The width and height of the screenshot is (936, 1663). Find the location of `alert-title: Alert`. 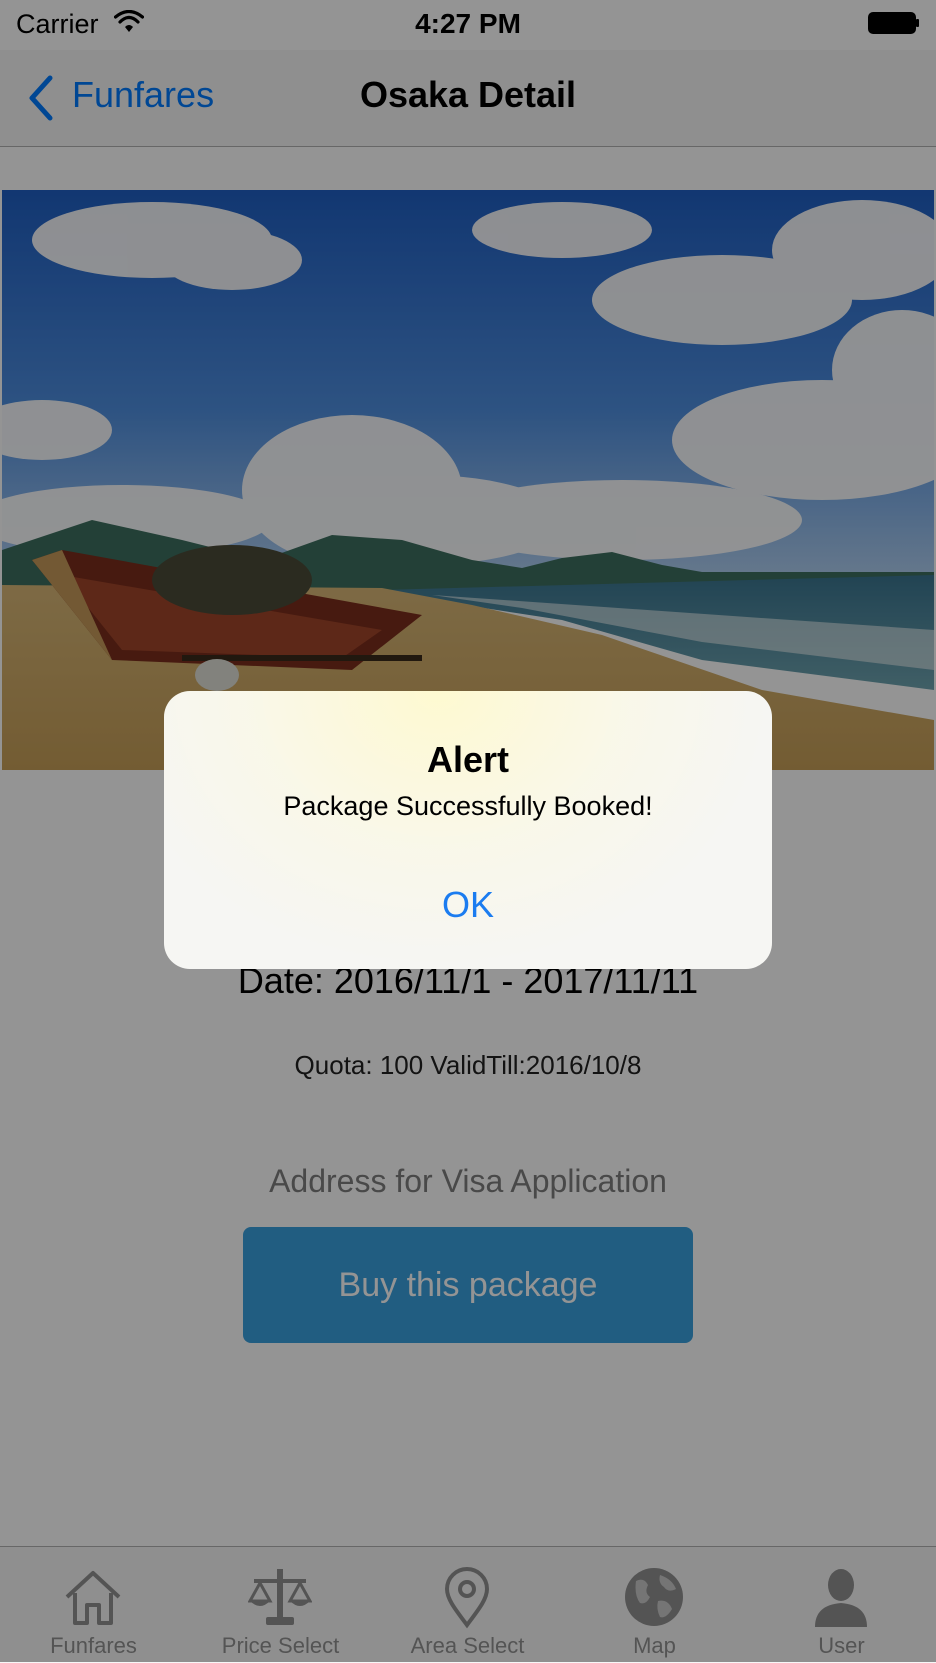

alert-title: Alert is located at coordinates (468, 759).